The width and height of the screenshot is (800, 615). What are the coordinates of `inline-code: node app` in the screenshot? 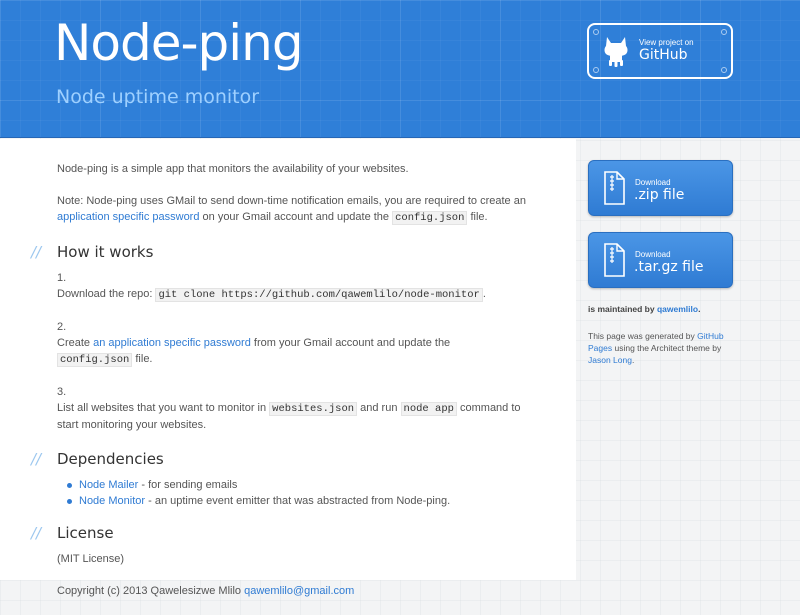 It's located at (428, 409).